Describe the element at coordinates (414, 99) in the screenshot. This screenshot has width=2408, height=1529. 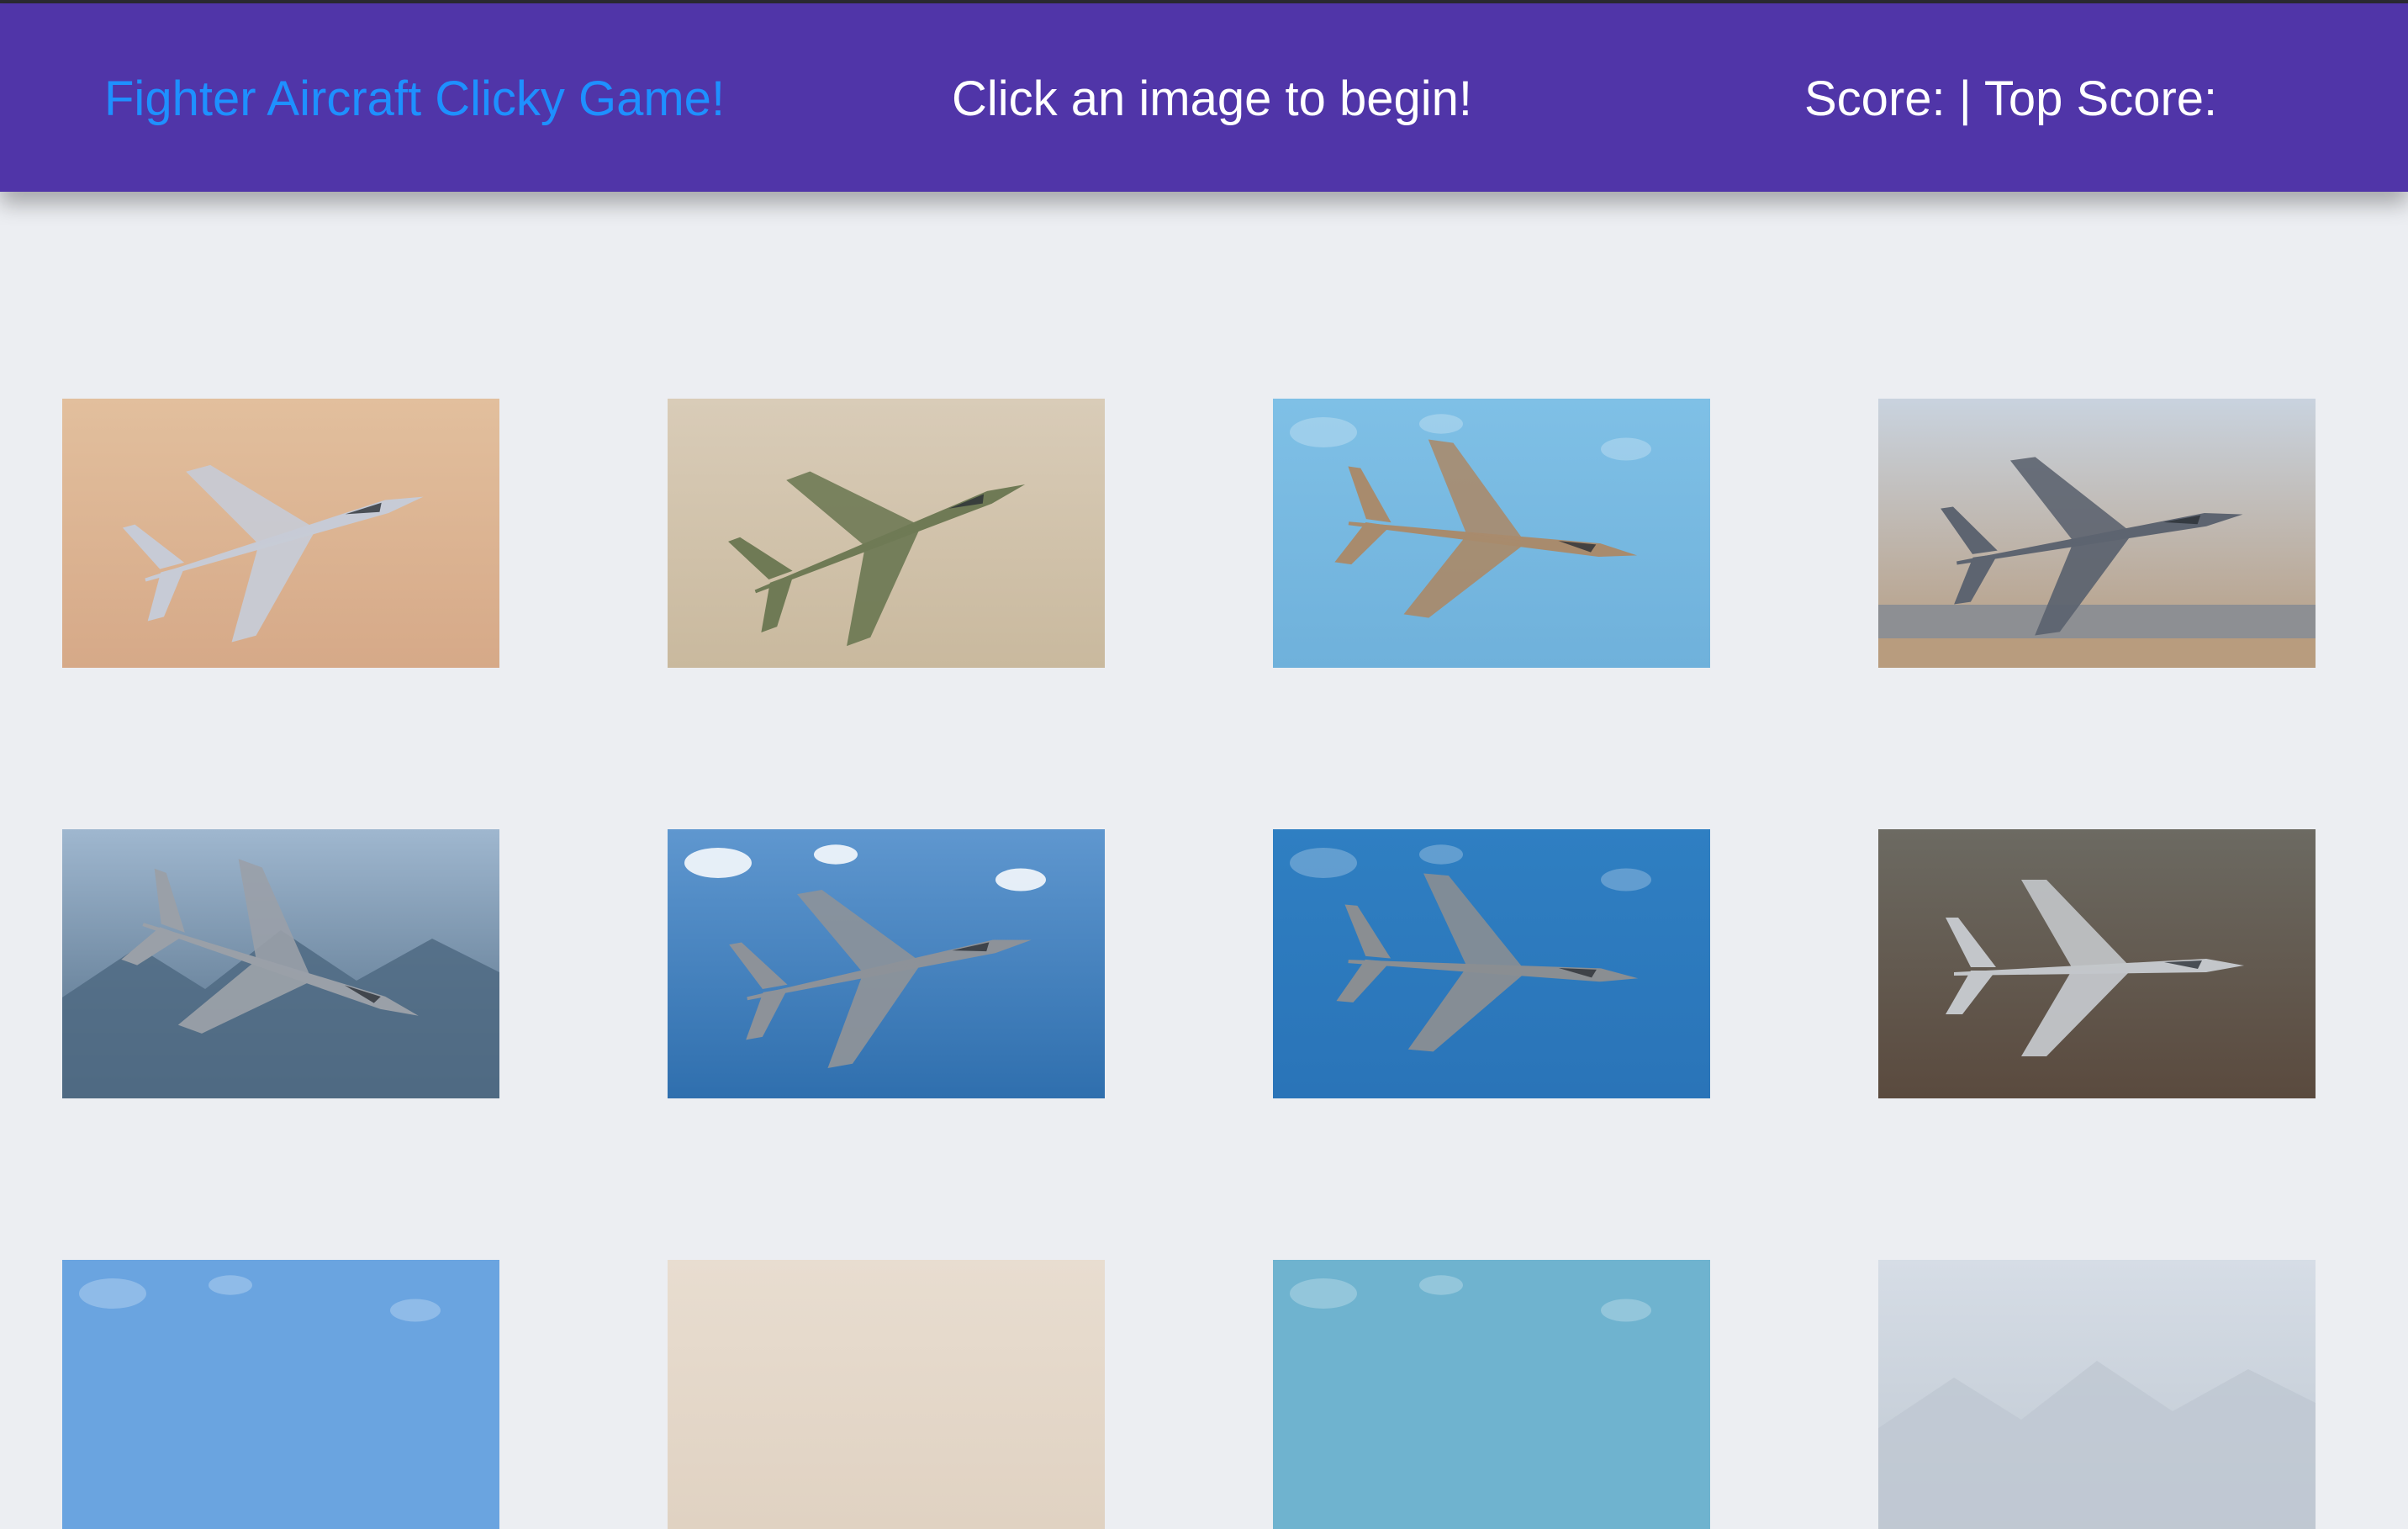
I see `game-title-link: Fighter Aircraft Clicky Game!` at that location.